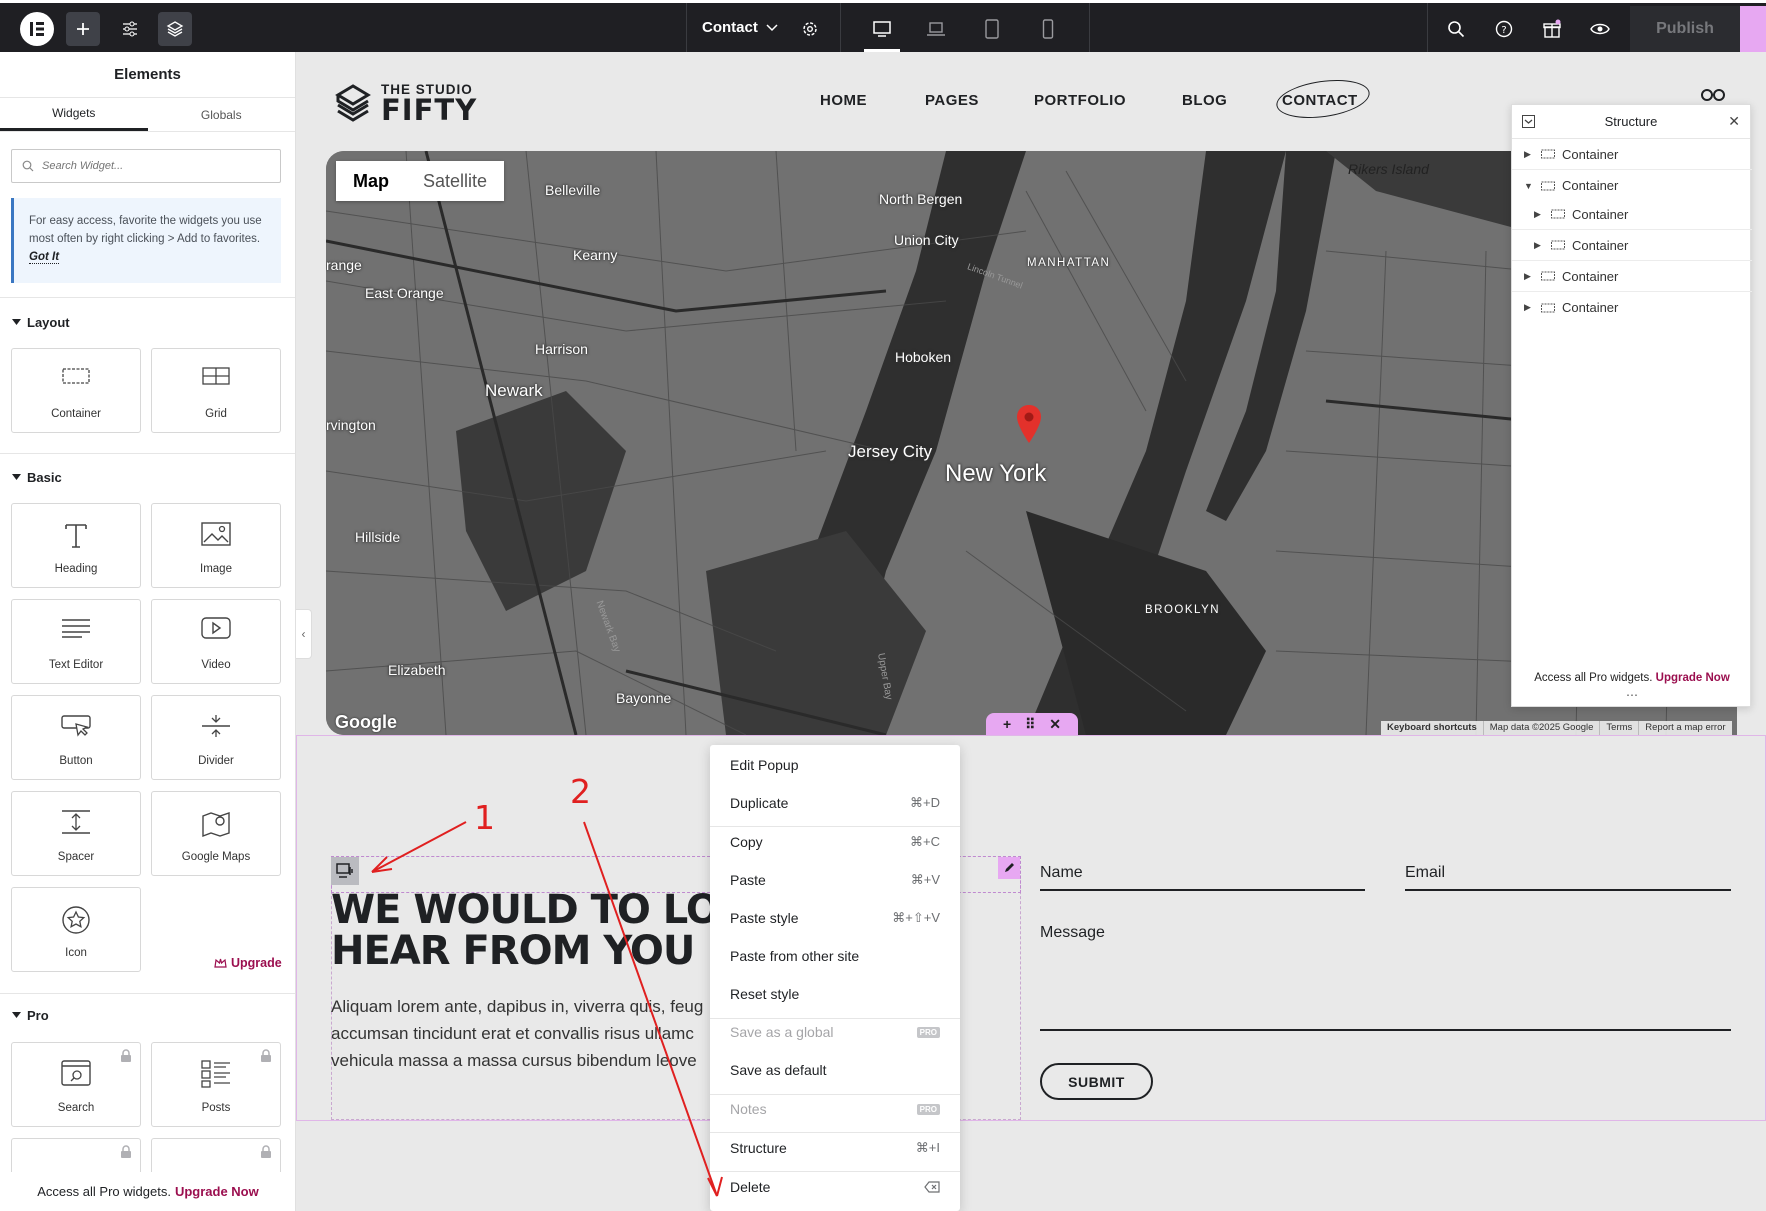 This screenshot has width=1766, height=1211. Describe the element at coordinates (1009, 868) in the screenshot. I see `edit-widget-button` at that location.